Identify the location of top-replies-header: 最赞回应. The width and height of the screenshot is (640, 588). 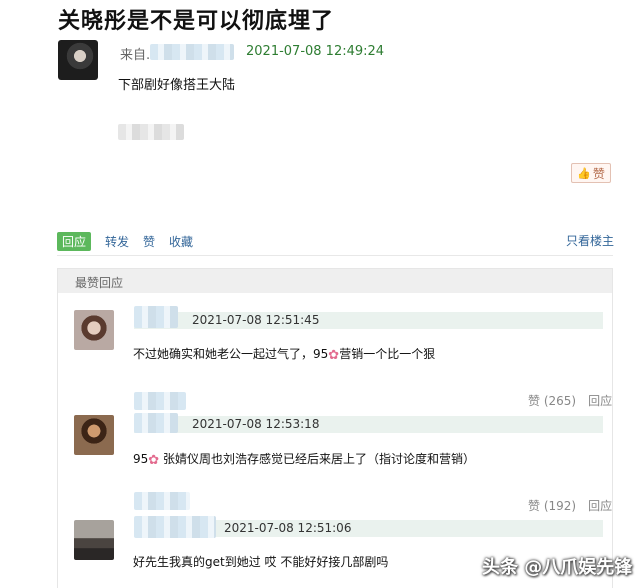
(335, 281).